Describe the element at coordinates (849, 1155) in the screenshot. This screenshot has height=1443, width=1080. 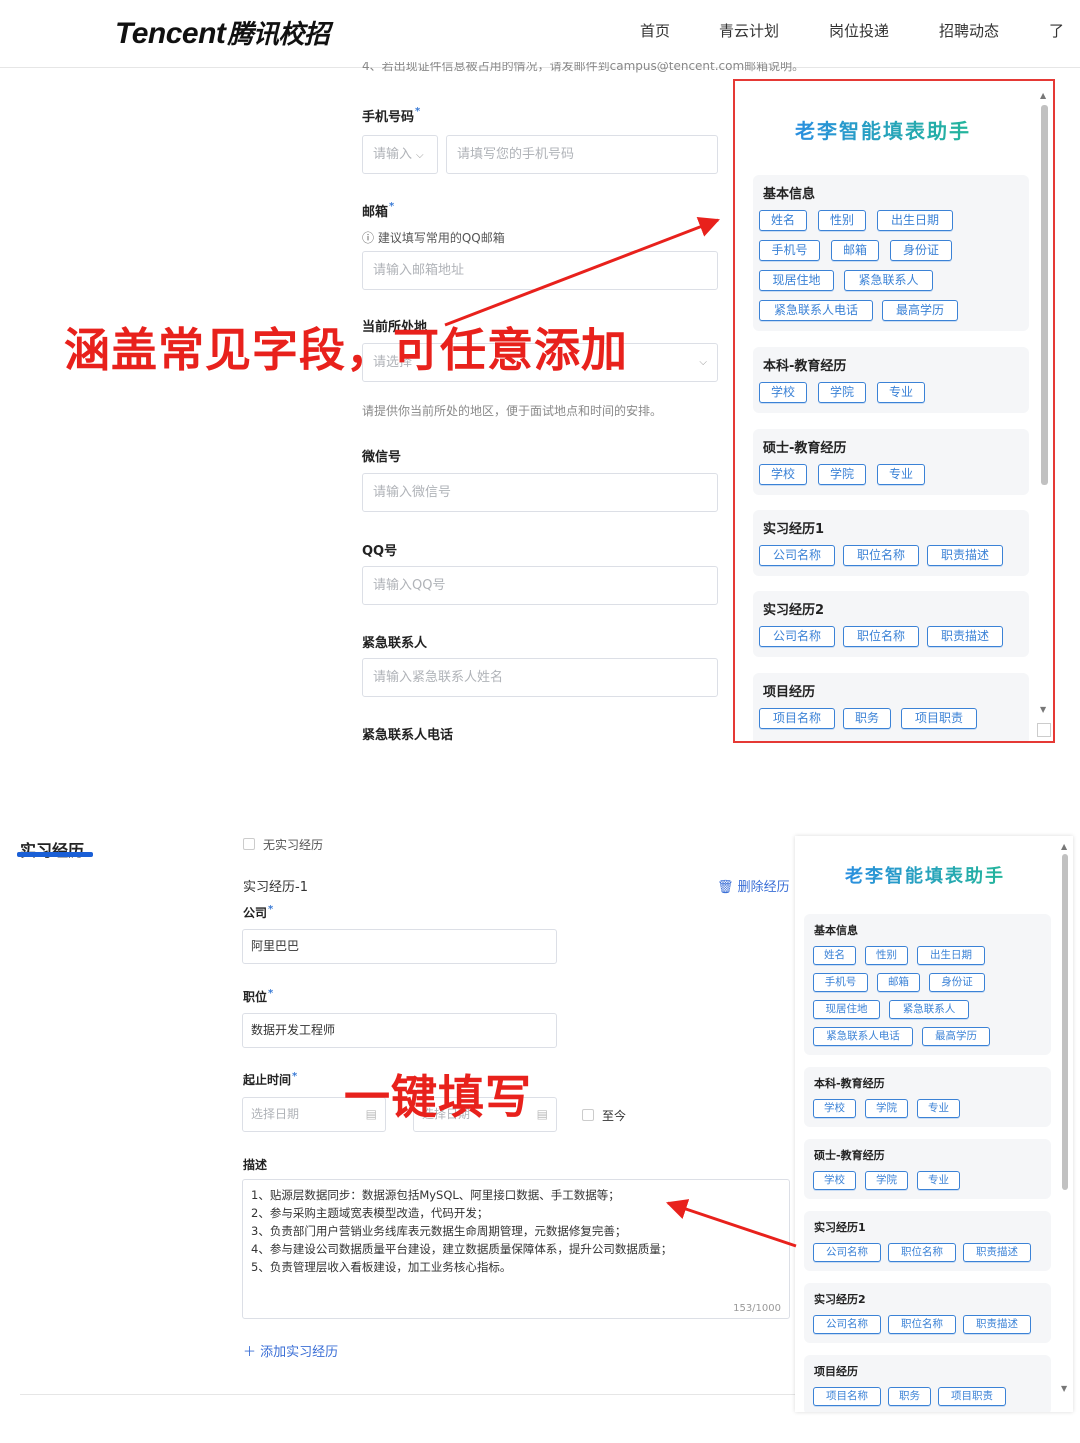
I see `section-title: 硕士-教育经历` at that location.